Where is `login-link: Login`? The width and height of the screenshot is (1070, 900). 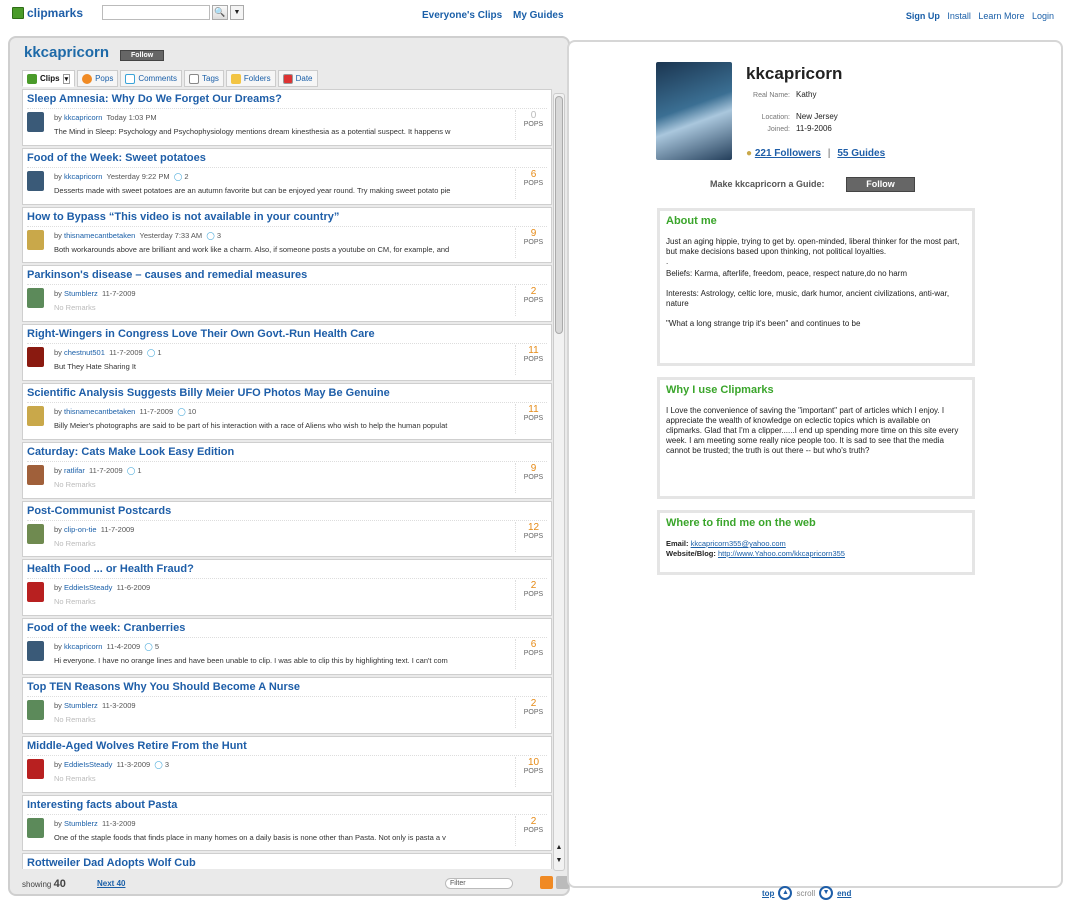 login-link: Login is located at coordinates (1043, 16).